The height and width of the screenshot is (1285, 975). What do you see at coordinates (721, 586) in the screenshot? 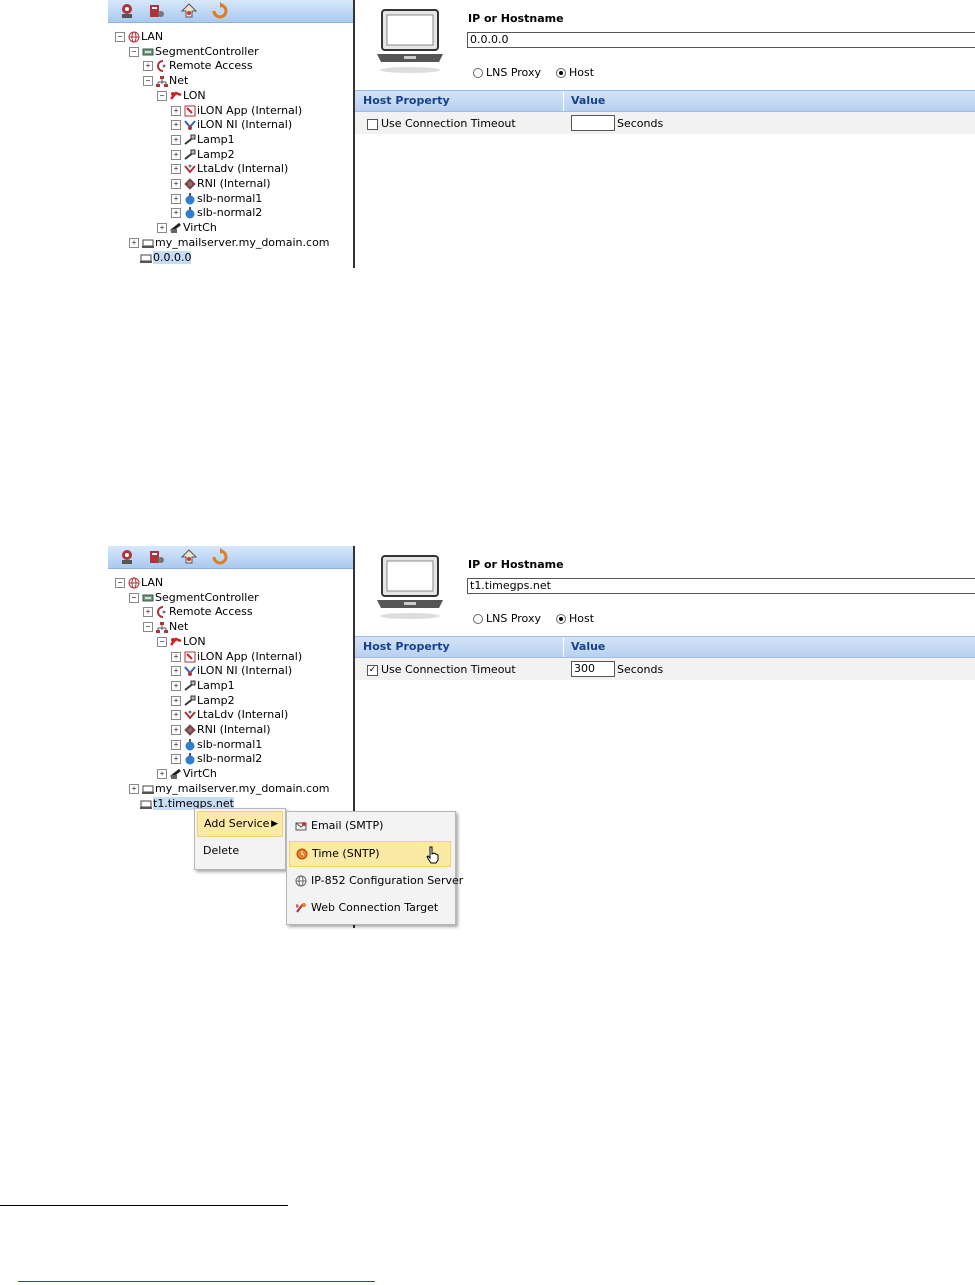
I see `ip-hostname-input: t1.timegps.net` at bounding box center [721, 586].